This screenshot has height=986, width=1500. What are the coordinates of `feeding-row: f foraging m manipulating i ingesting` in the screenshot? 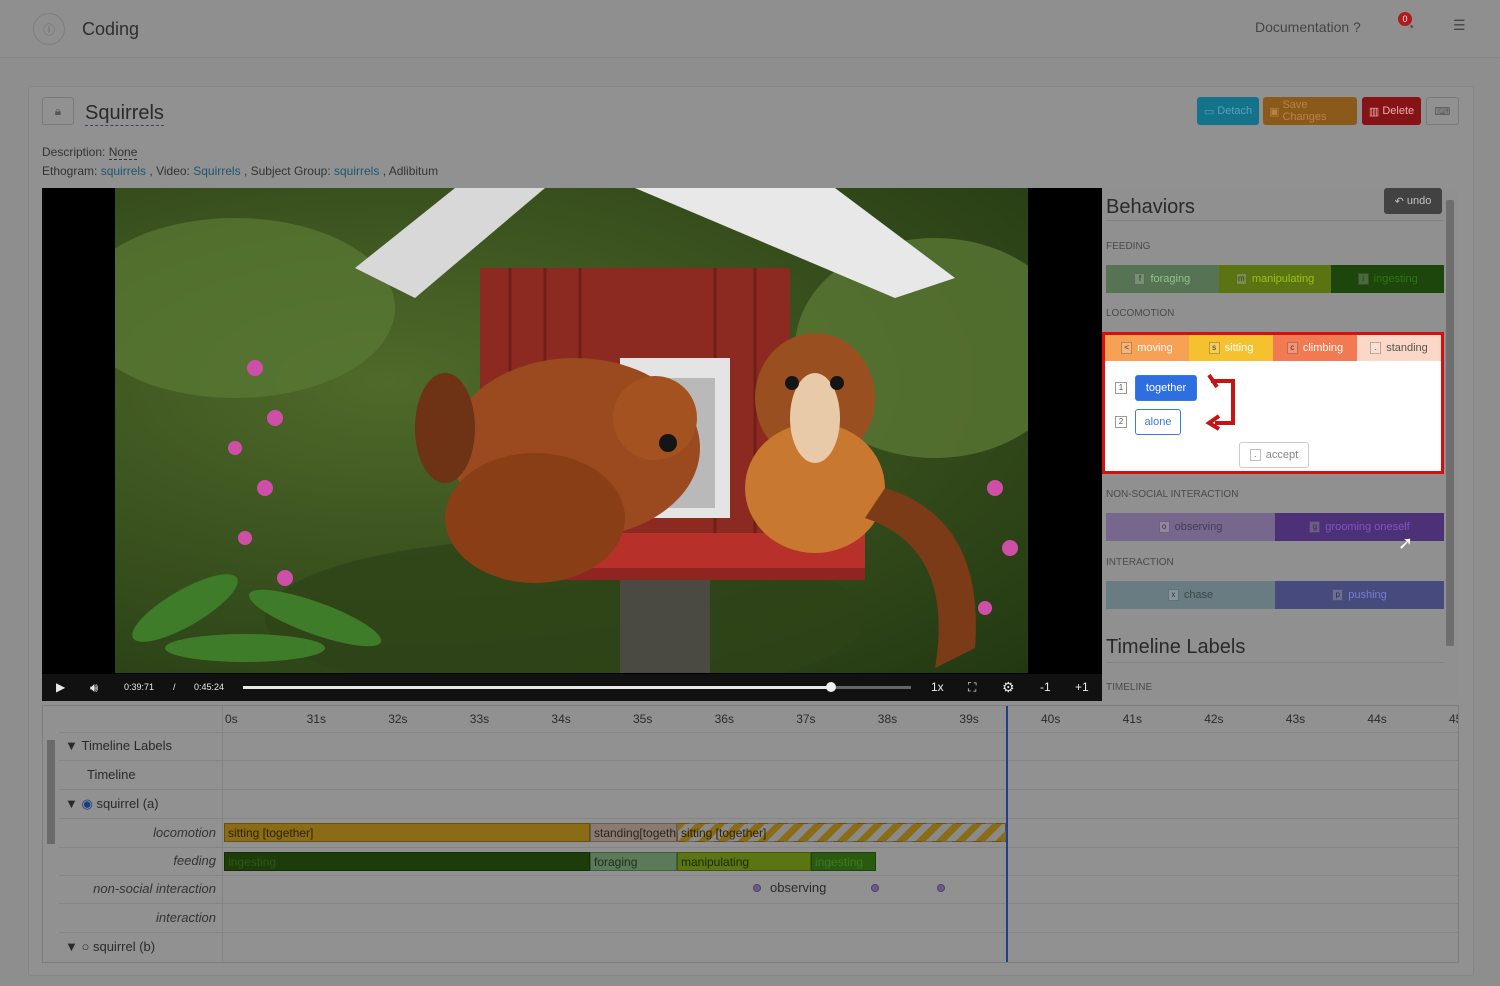 It's located at (1275, 279).